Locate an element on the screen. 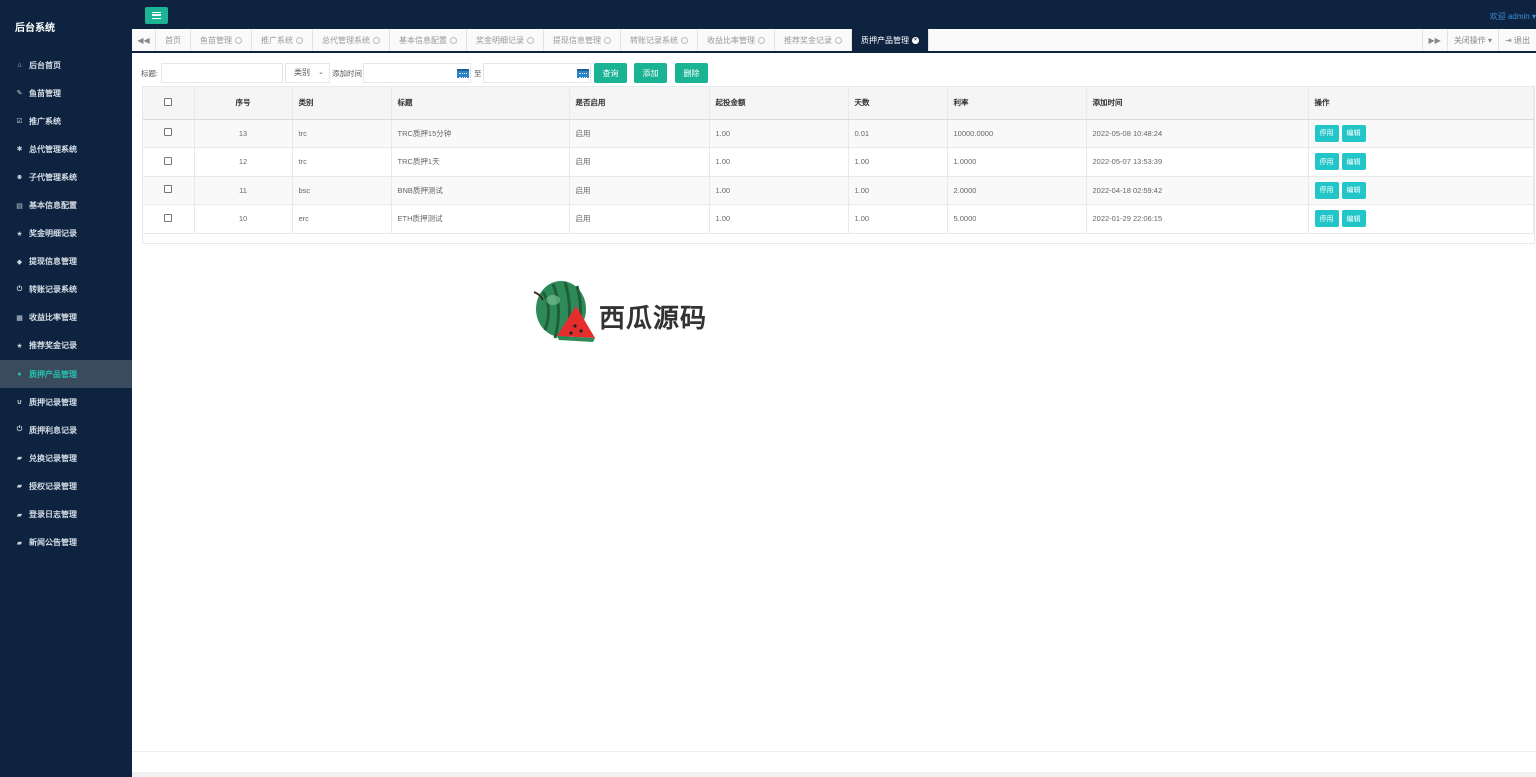 The width and height of the screenshot is (1536, 777). title-search-input is located at coordinates (222, 73).